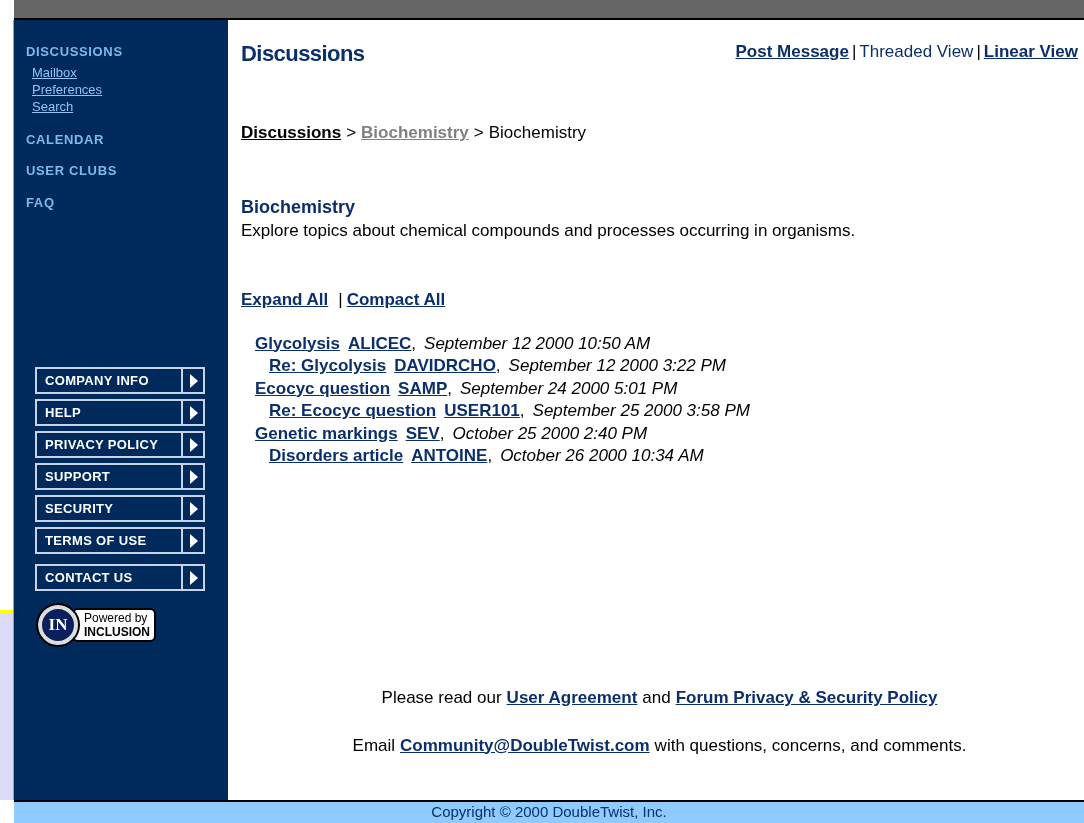 The image size is (1084, 823). Describe the element at coordinates (568, 388) in the screenshot. I see `post-date: September 24 2000 5:01 PM` at that location.